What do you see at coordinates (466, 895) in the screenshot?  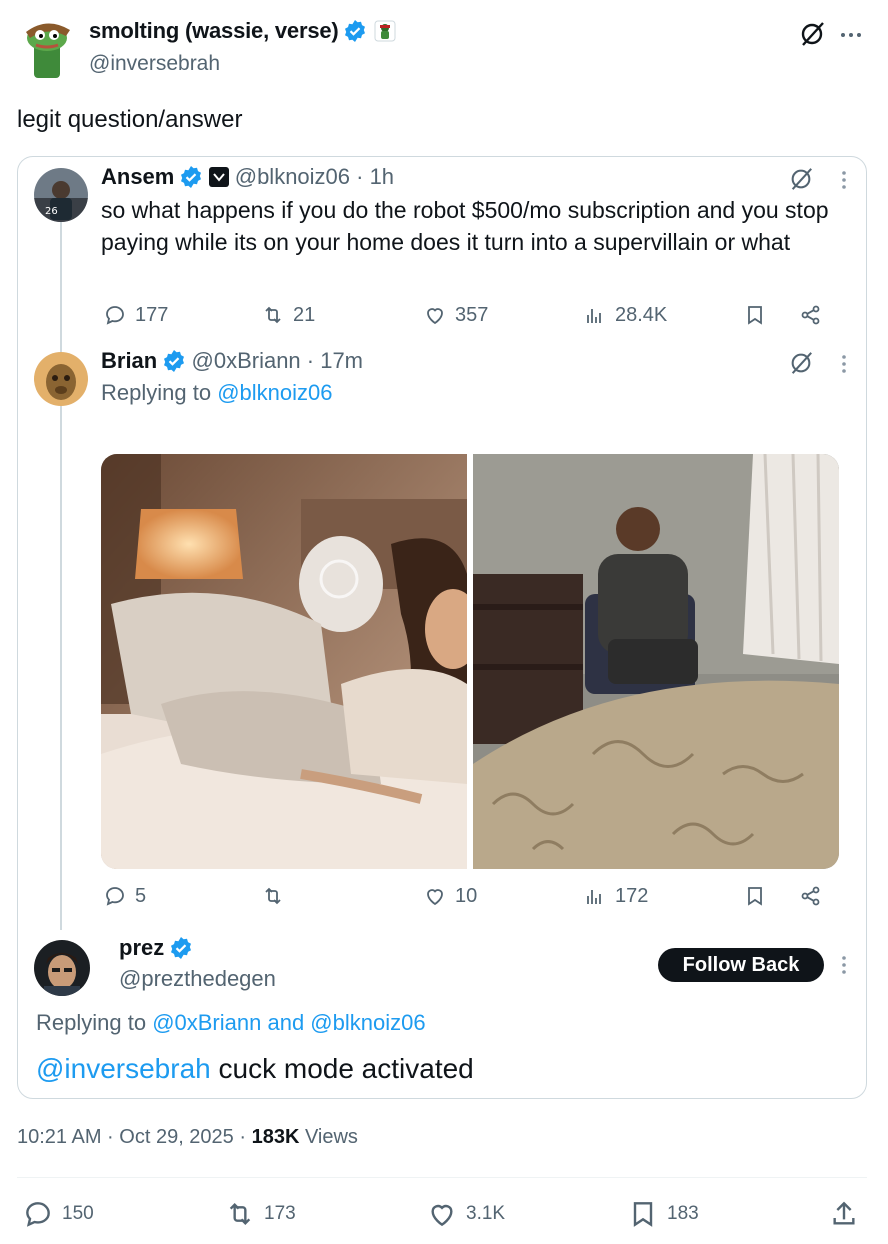 I see `like-count: 10` at bounding box center [466, 895].